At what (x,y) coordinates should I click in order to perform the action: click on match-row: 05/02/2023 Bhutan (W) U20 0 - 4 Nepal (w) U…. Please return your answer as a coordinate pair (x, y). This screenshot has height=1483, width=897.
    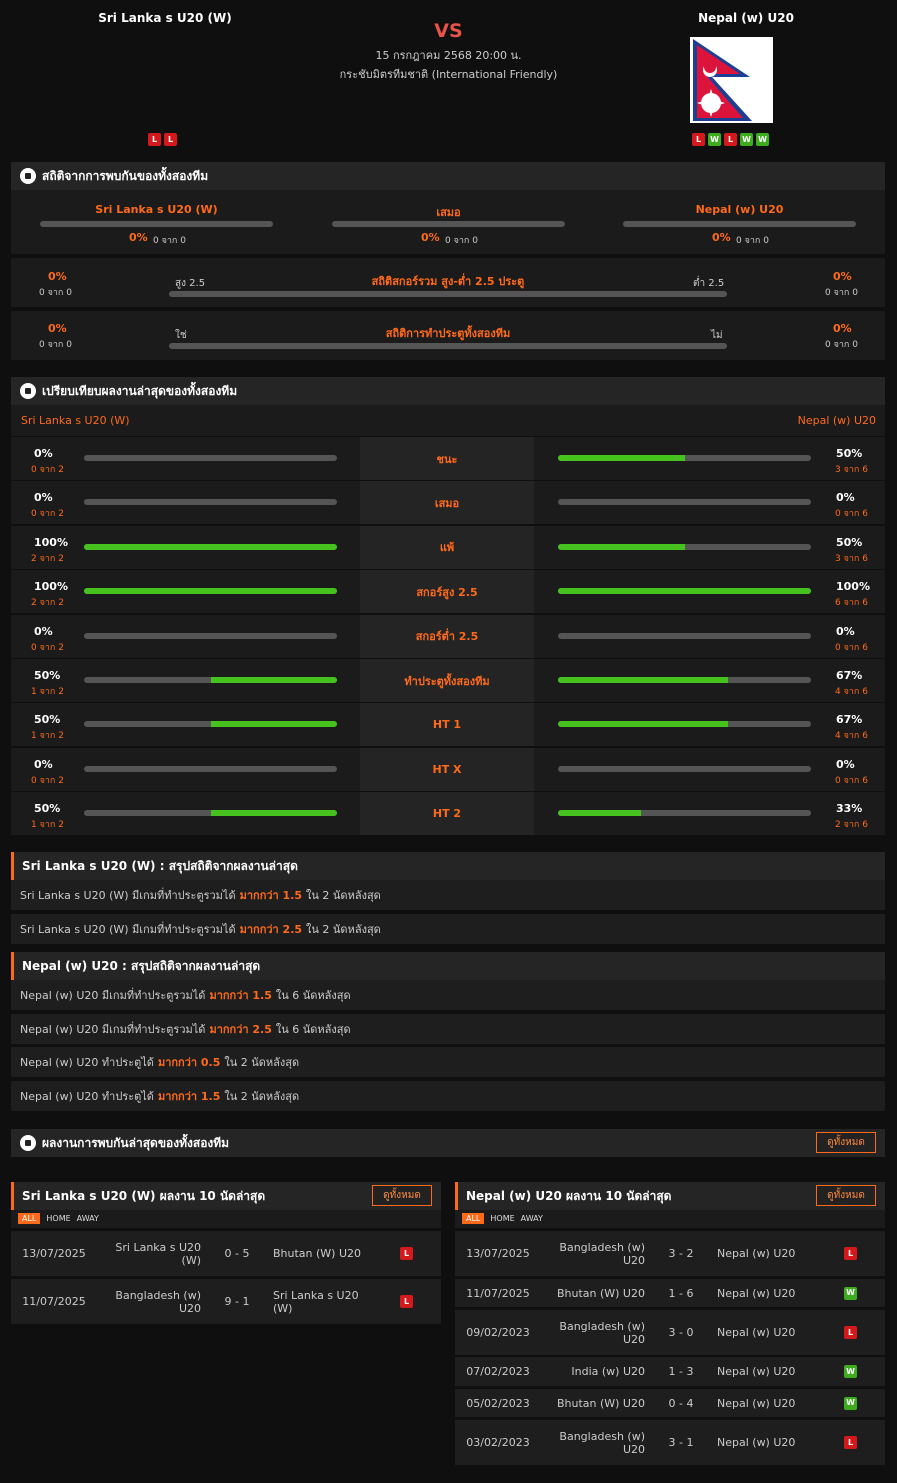
    Looking at the image, I should click on (670, 1403).